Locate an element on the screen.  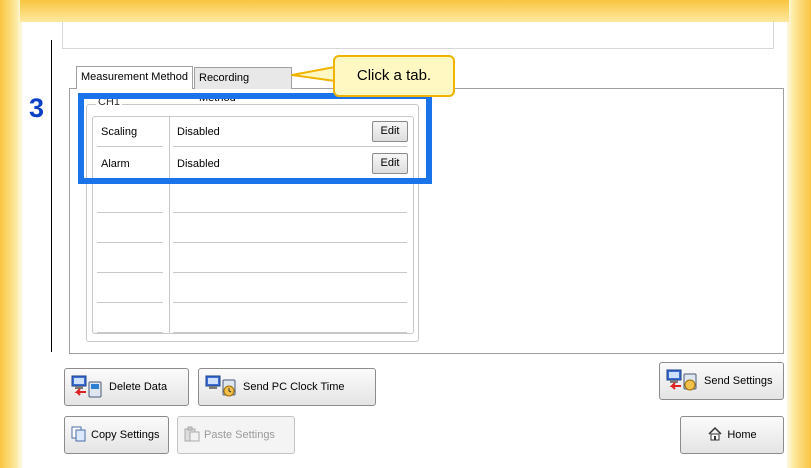
row-name: Scaling is located at coordinates (119, 132).